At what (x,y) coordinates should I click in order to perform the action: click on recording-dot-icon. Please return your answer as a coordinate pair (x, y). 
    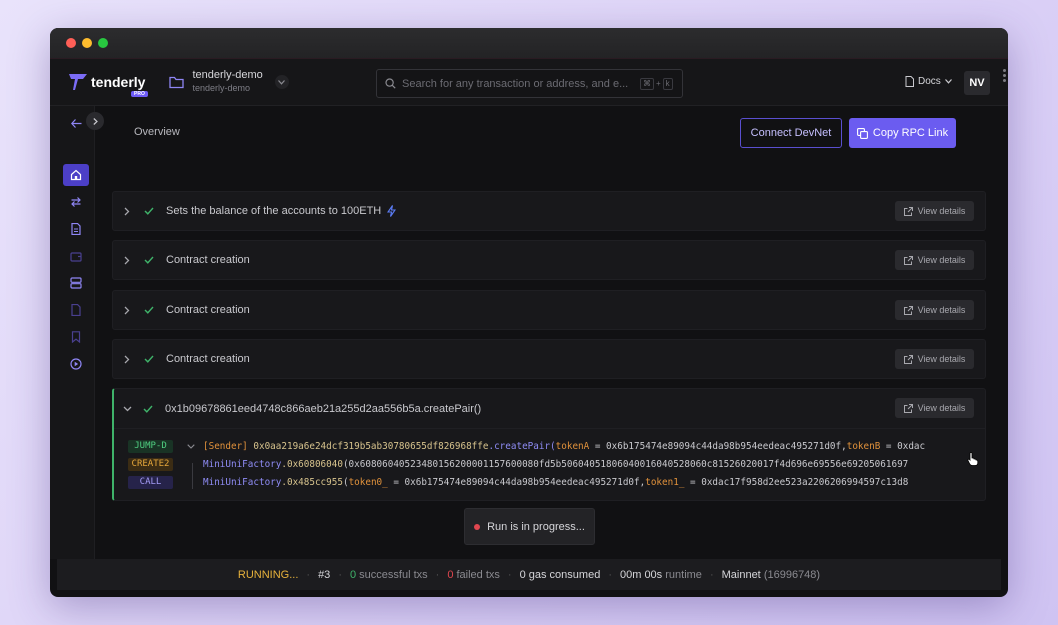
    Looking at the image, I should click on (477, 526).